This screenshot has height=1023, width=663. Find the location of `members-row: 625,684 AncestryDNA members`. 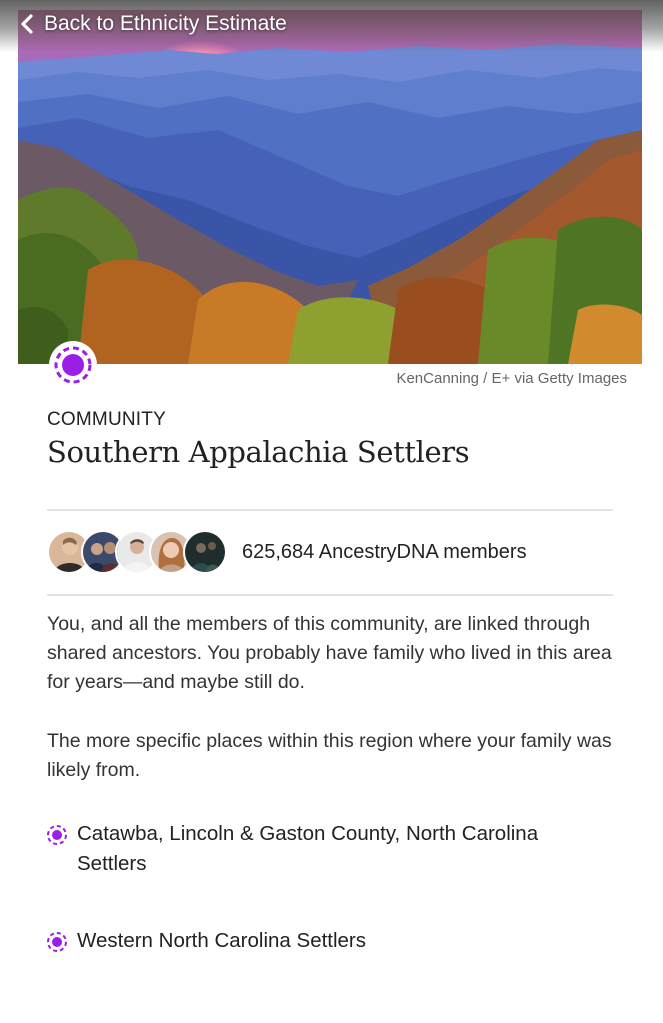

members-row: 625,684 AncestryDNA members is located at coordinates (287, 552).